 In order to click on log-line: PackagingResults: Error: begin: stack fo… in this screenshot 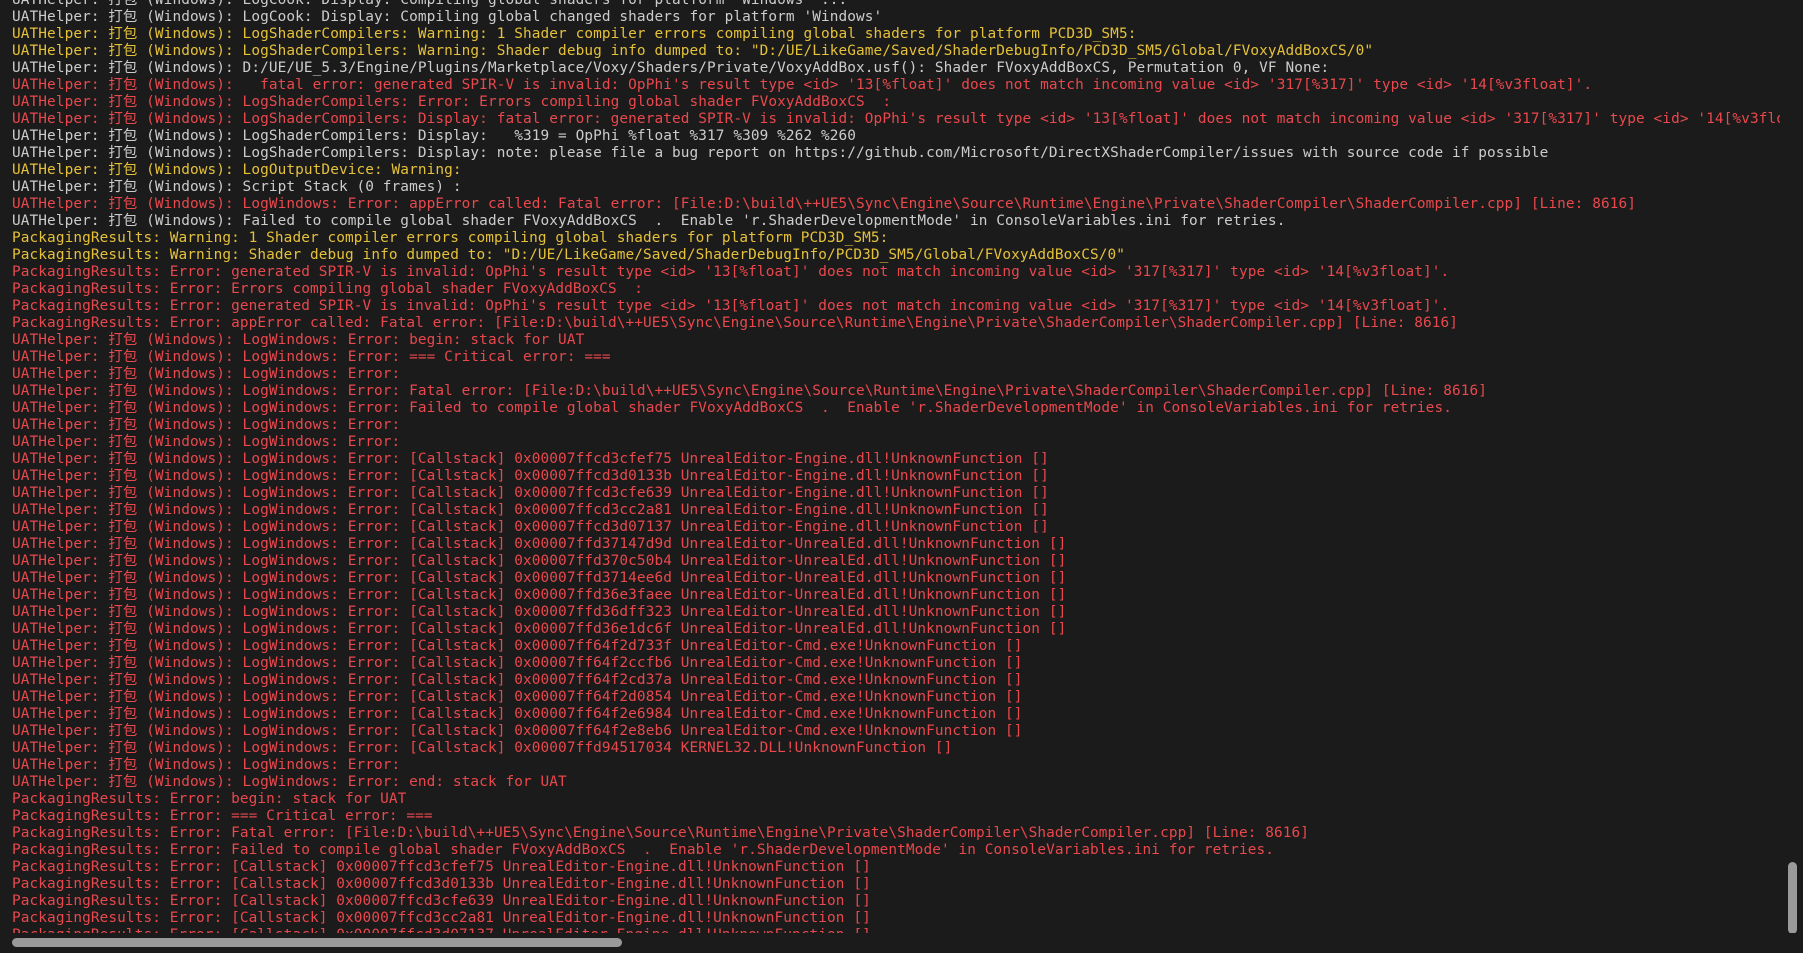, I will do `click(209, 799)`.